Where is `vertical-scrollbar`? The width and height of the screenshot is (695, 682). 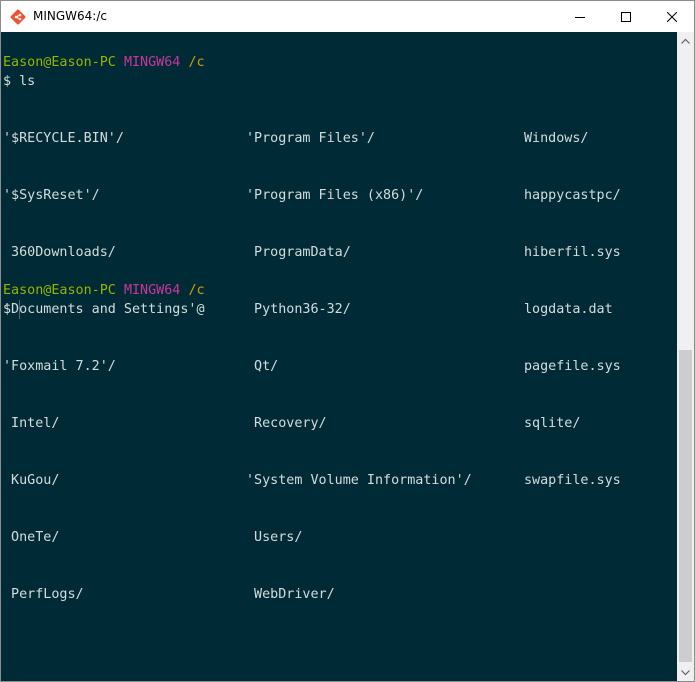
vertical-scrollbar is located at coordinates (685, 356).